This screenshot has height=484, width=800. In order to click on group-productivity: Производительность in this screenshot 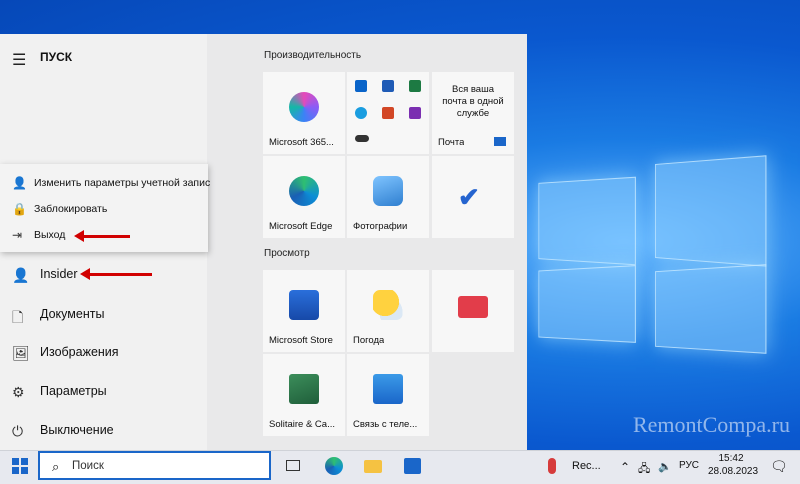, I will do `click(313, 55)`.